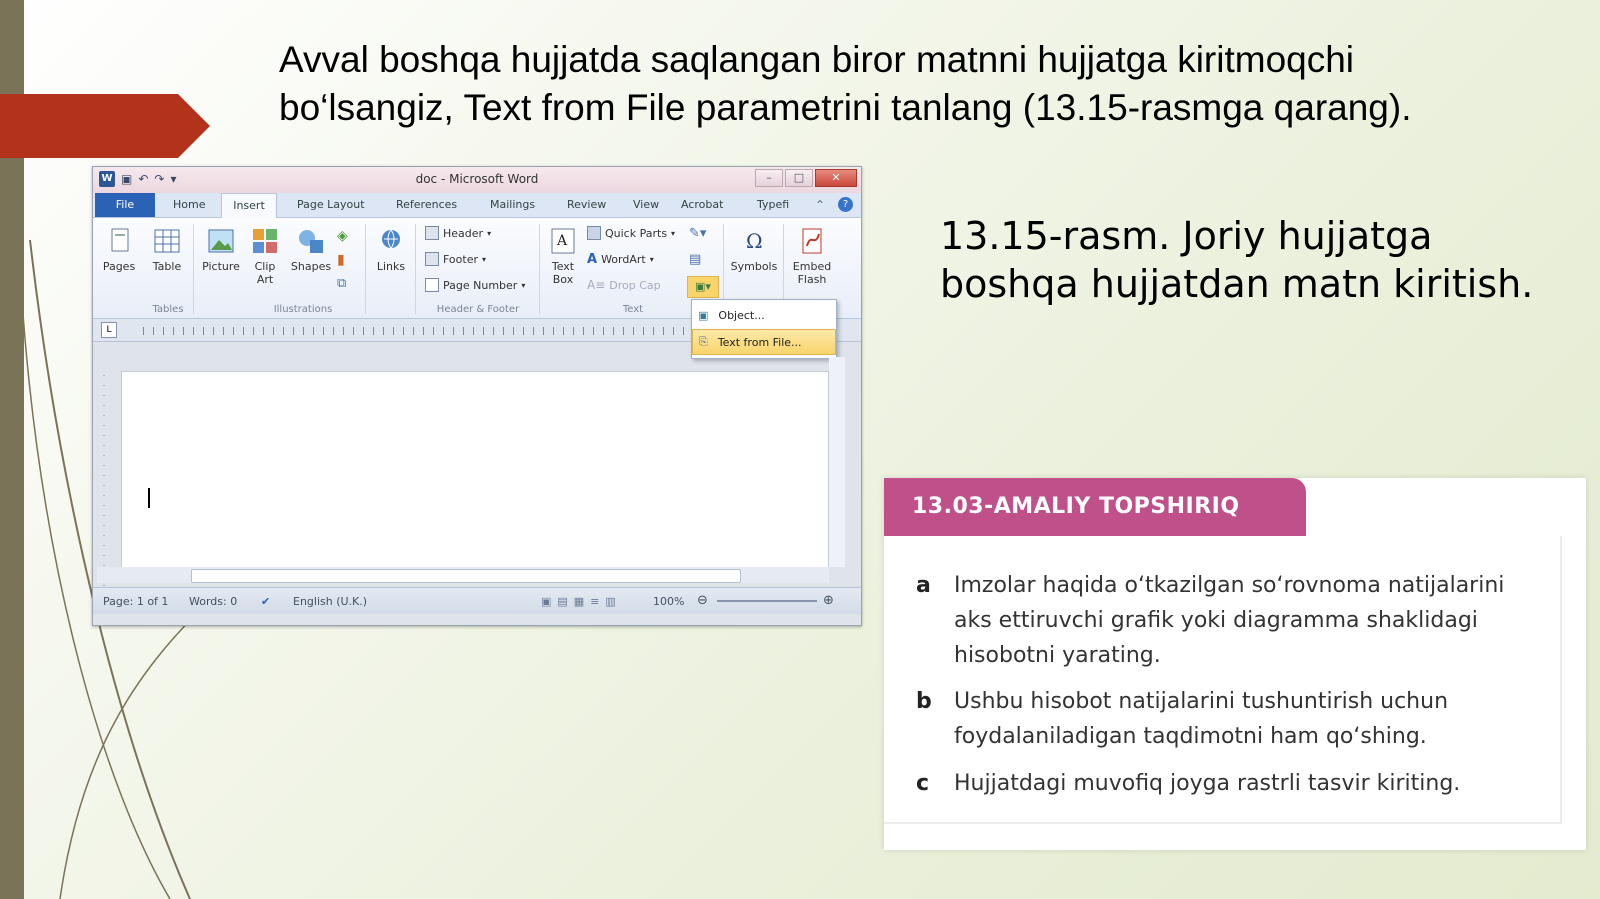 The width and height of the screenshot is (1600, 899). I want to click on svg-text: A, so click(562, 241).